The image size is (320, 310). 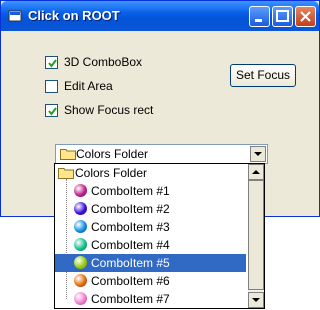 I want to click on scroll-down-button, so click(x=256, y=300).